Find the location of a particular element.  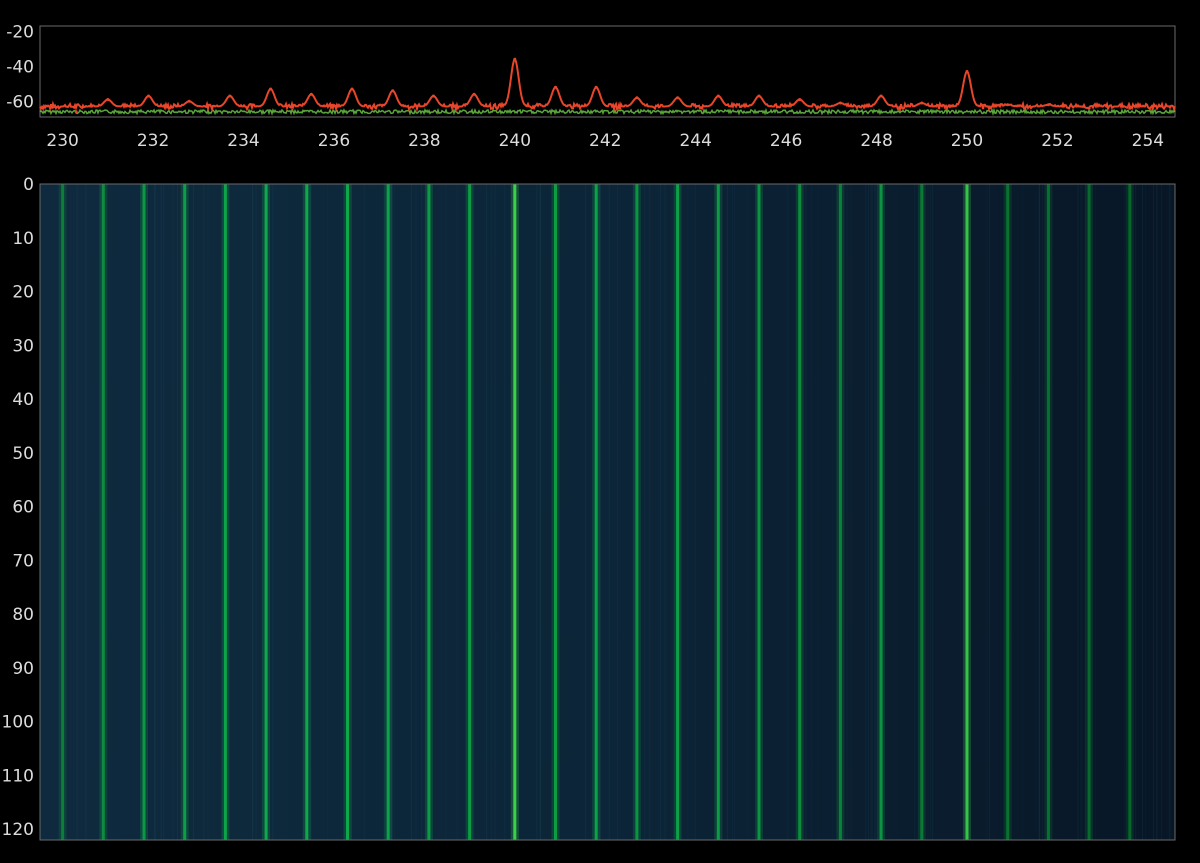

waterfall-y-tick-label: 100 is located at coordinates (18, 723).